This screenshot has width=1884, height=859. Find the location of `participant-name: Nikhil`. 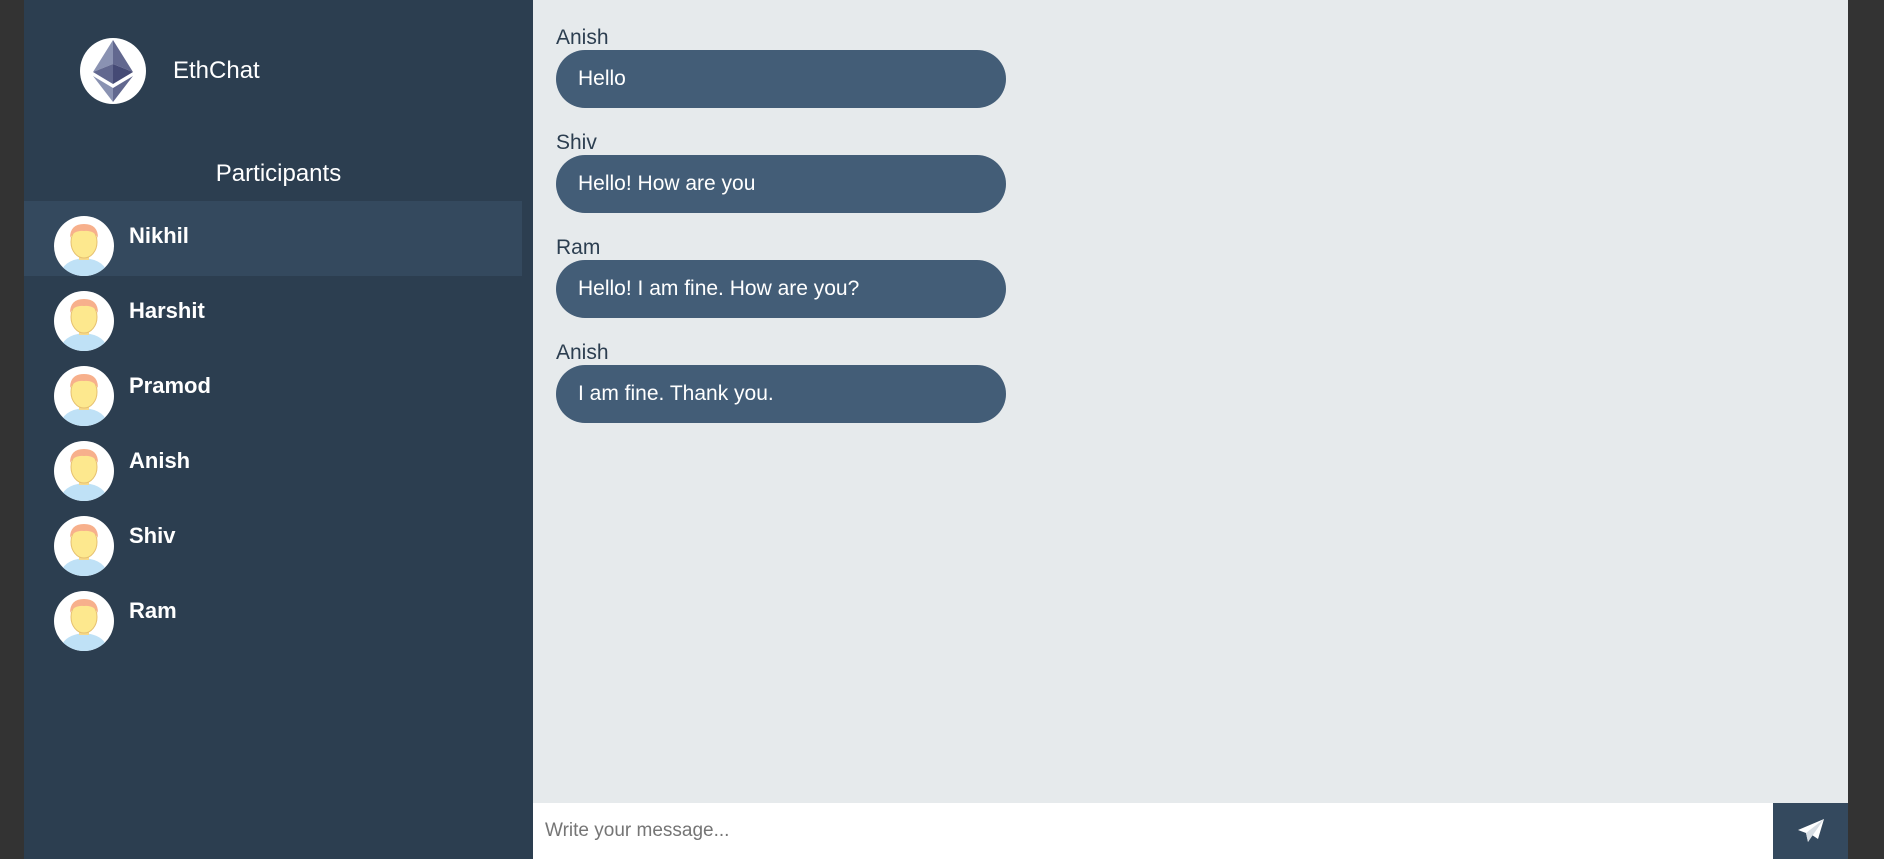

participant-name: Nikhil is located at coordinates (159, 235).